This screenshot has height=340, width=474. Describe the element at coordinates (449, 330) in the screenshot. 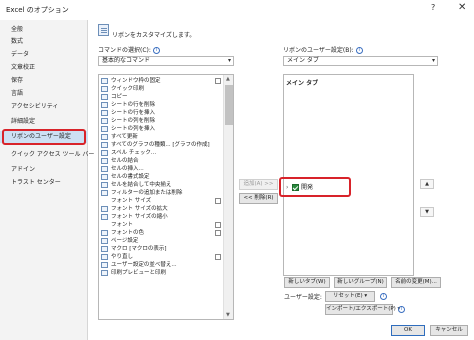

I see `cancel-button: キャンセル` at that location.